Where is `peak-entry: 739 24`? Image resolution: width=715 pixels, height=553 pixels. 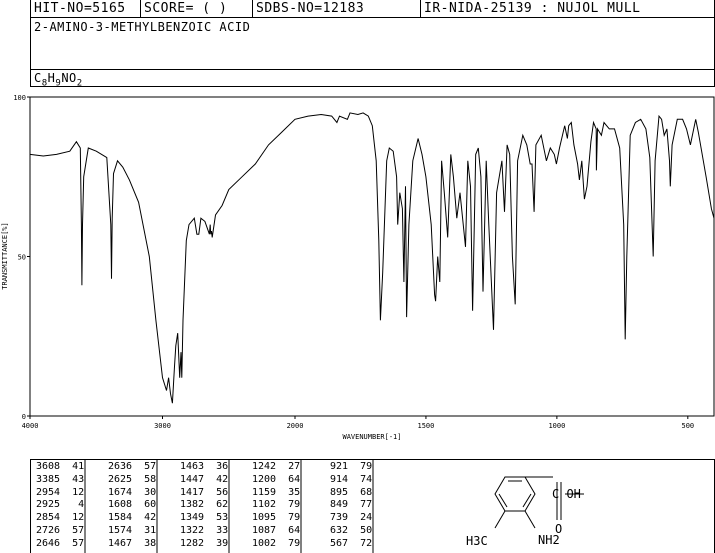 peak-entry: 739 24 is located at coordinates (348, 518).